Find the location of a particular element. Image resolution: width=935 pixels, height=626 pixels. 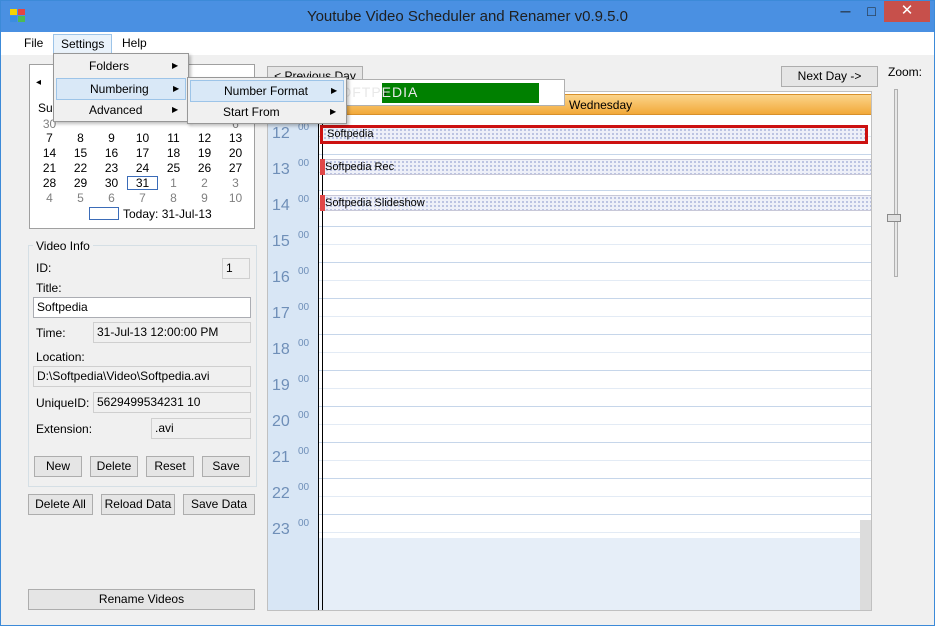

calendar-day: 22 is located at coordinates (80, 168).